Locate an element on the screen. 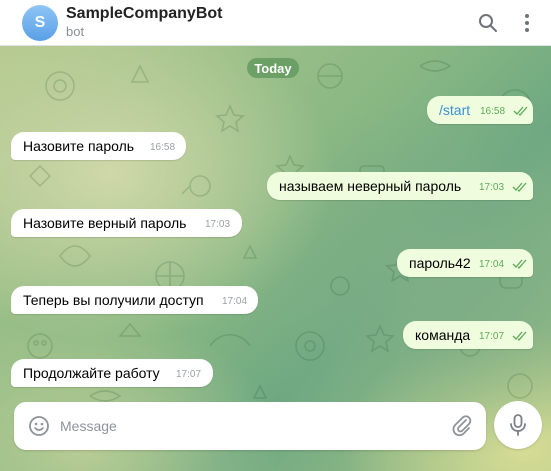 The height and width of the screenshot is (471, 551). message-composer is located at coordinates (250, 426).